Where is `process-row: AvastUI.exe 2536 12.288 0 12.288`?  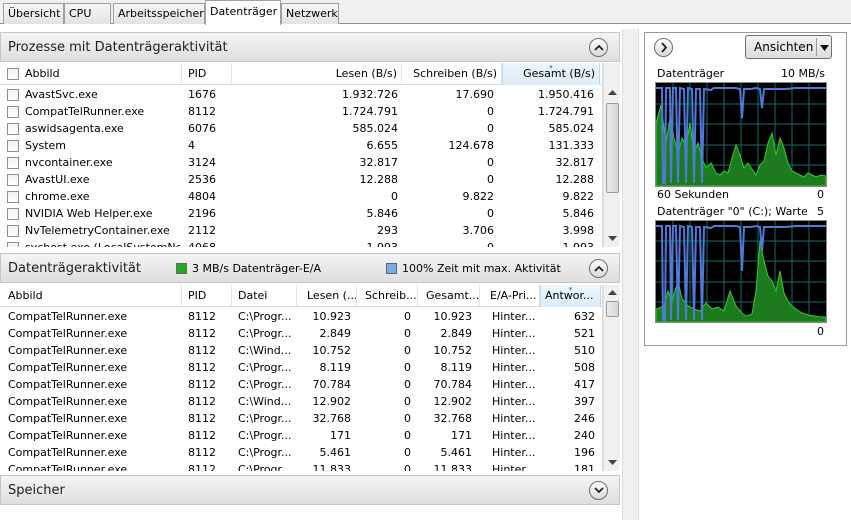
process-row: AvastUI.exe 2536 12.288 0 12.288 is located at coordinates (301, 179).